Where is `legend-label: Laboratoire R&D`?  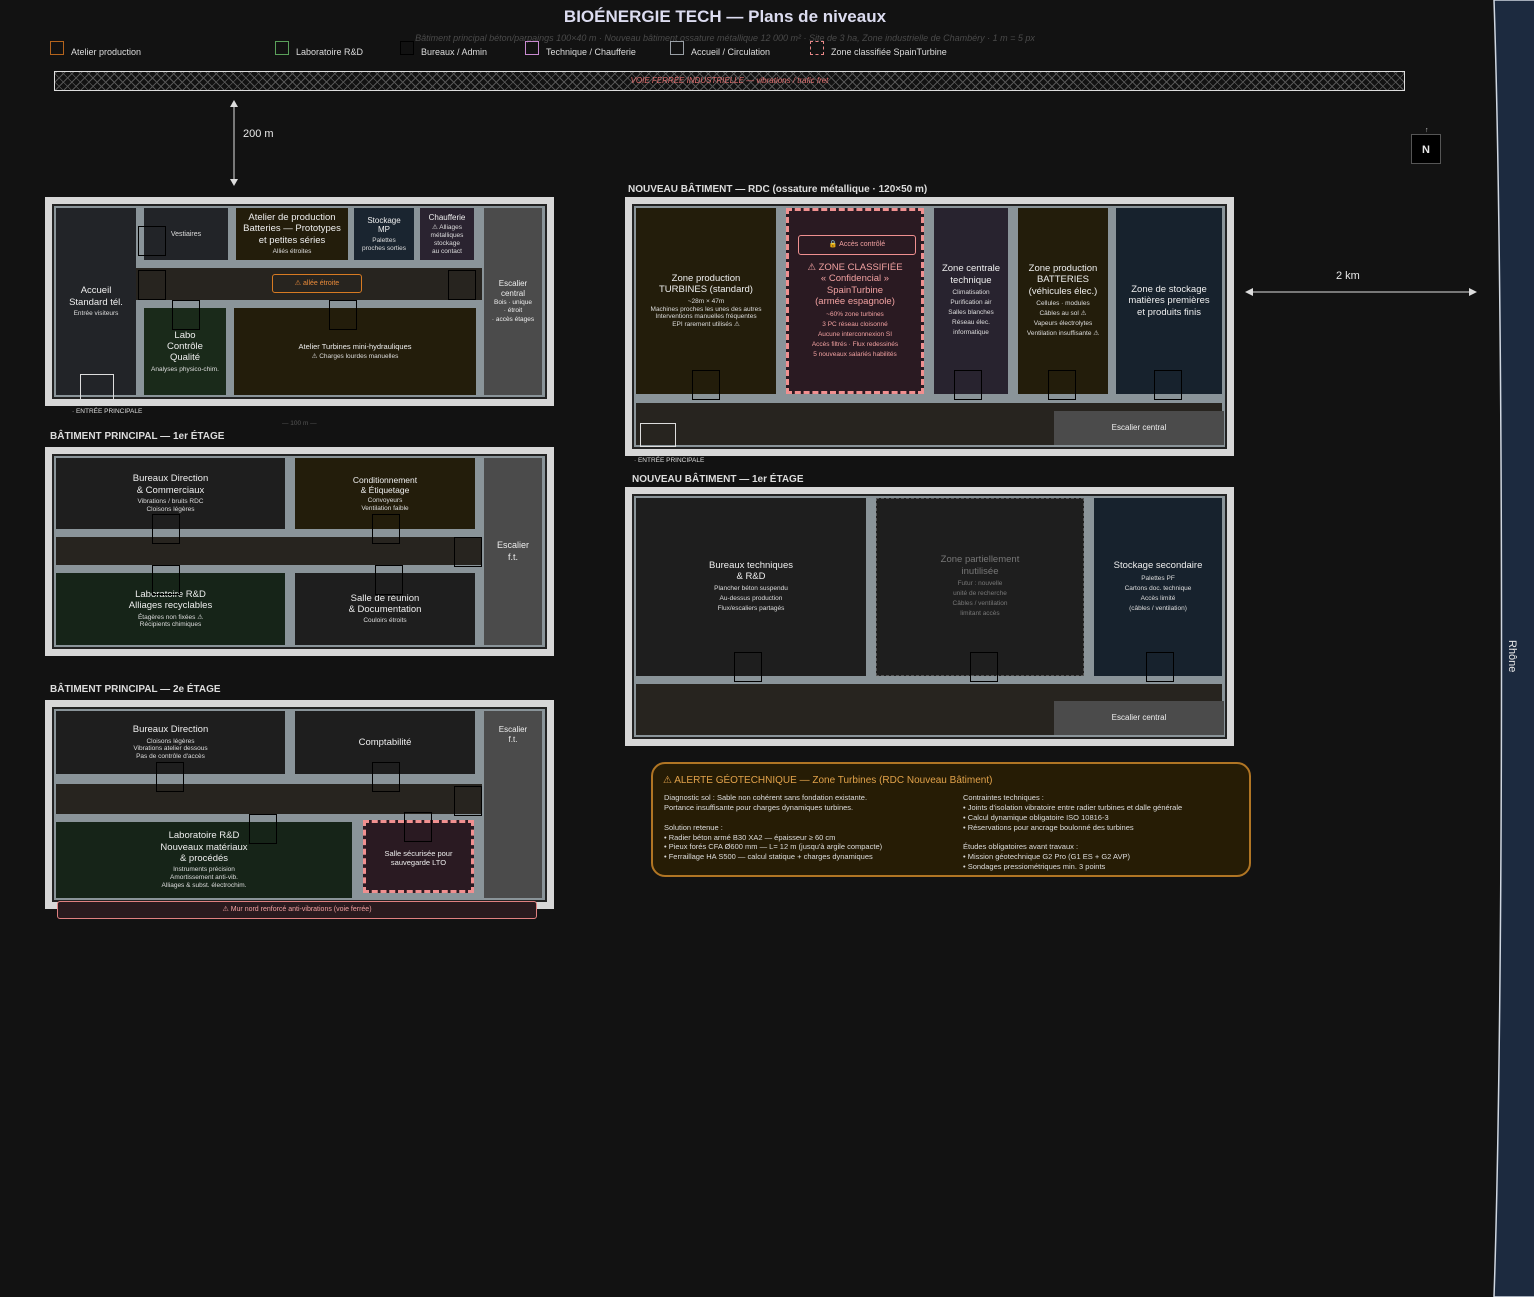
legend-label: Laboratoire R&D is located at coordinates (330, 52).